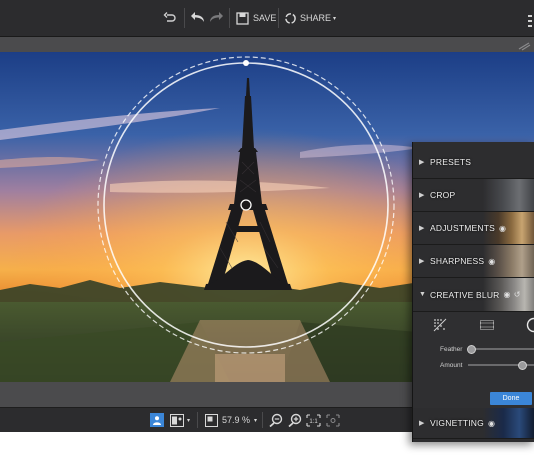 The image size is (534, 462). I want to click on save-icon, so click(242, 18).